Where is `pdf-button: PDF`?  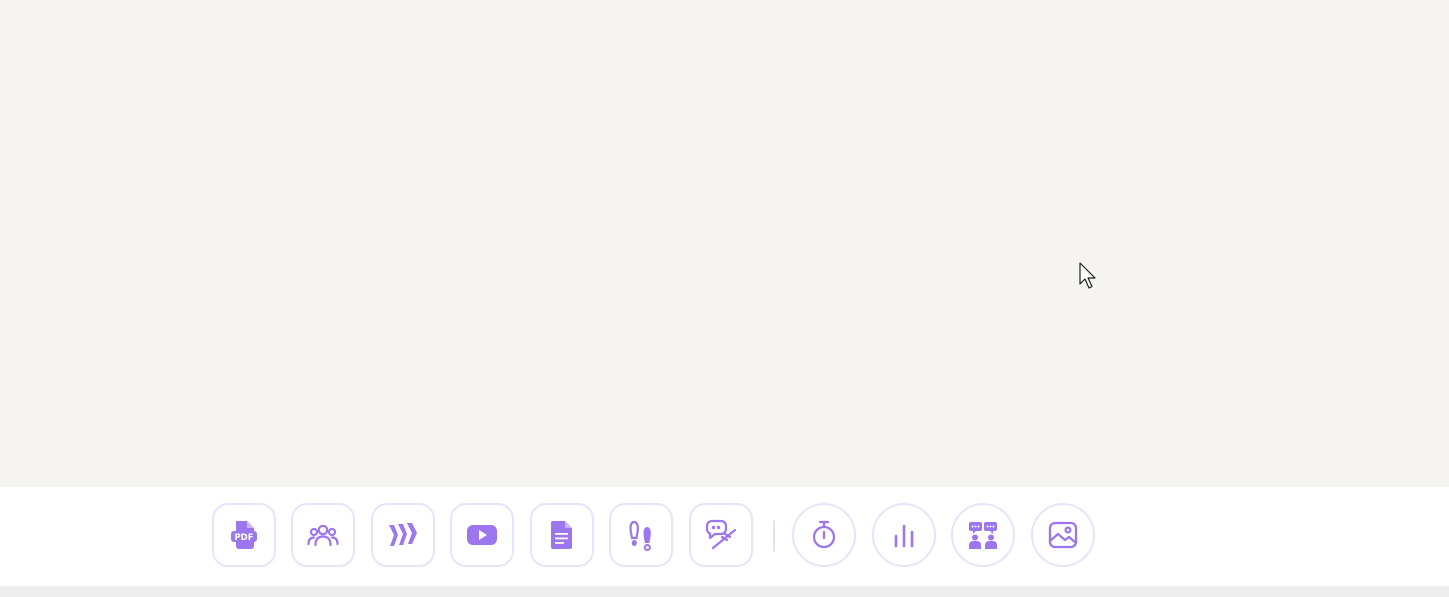
pdf-button: PDF is located at coordinates (244, 535).